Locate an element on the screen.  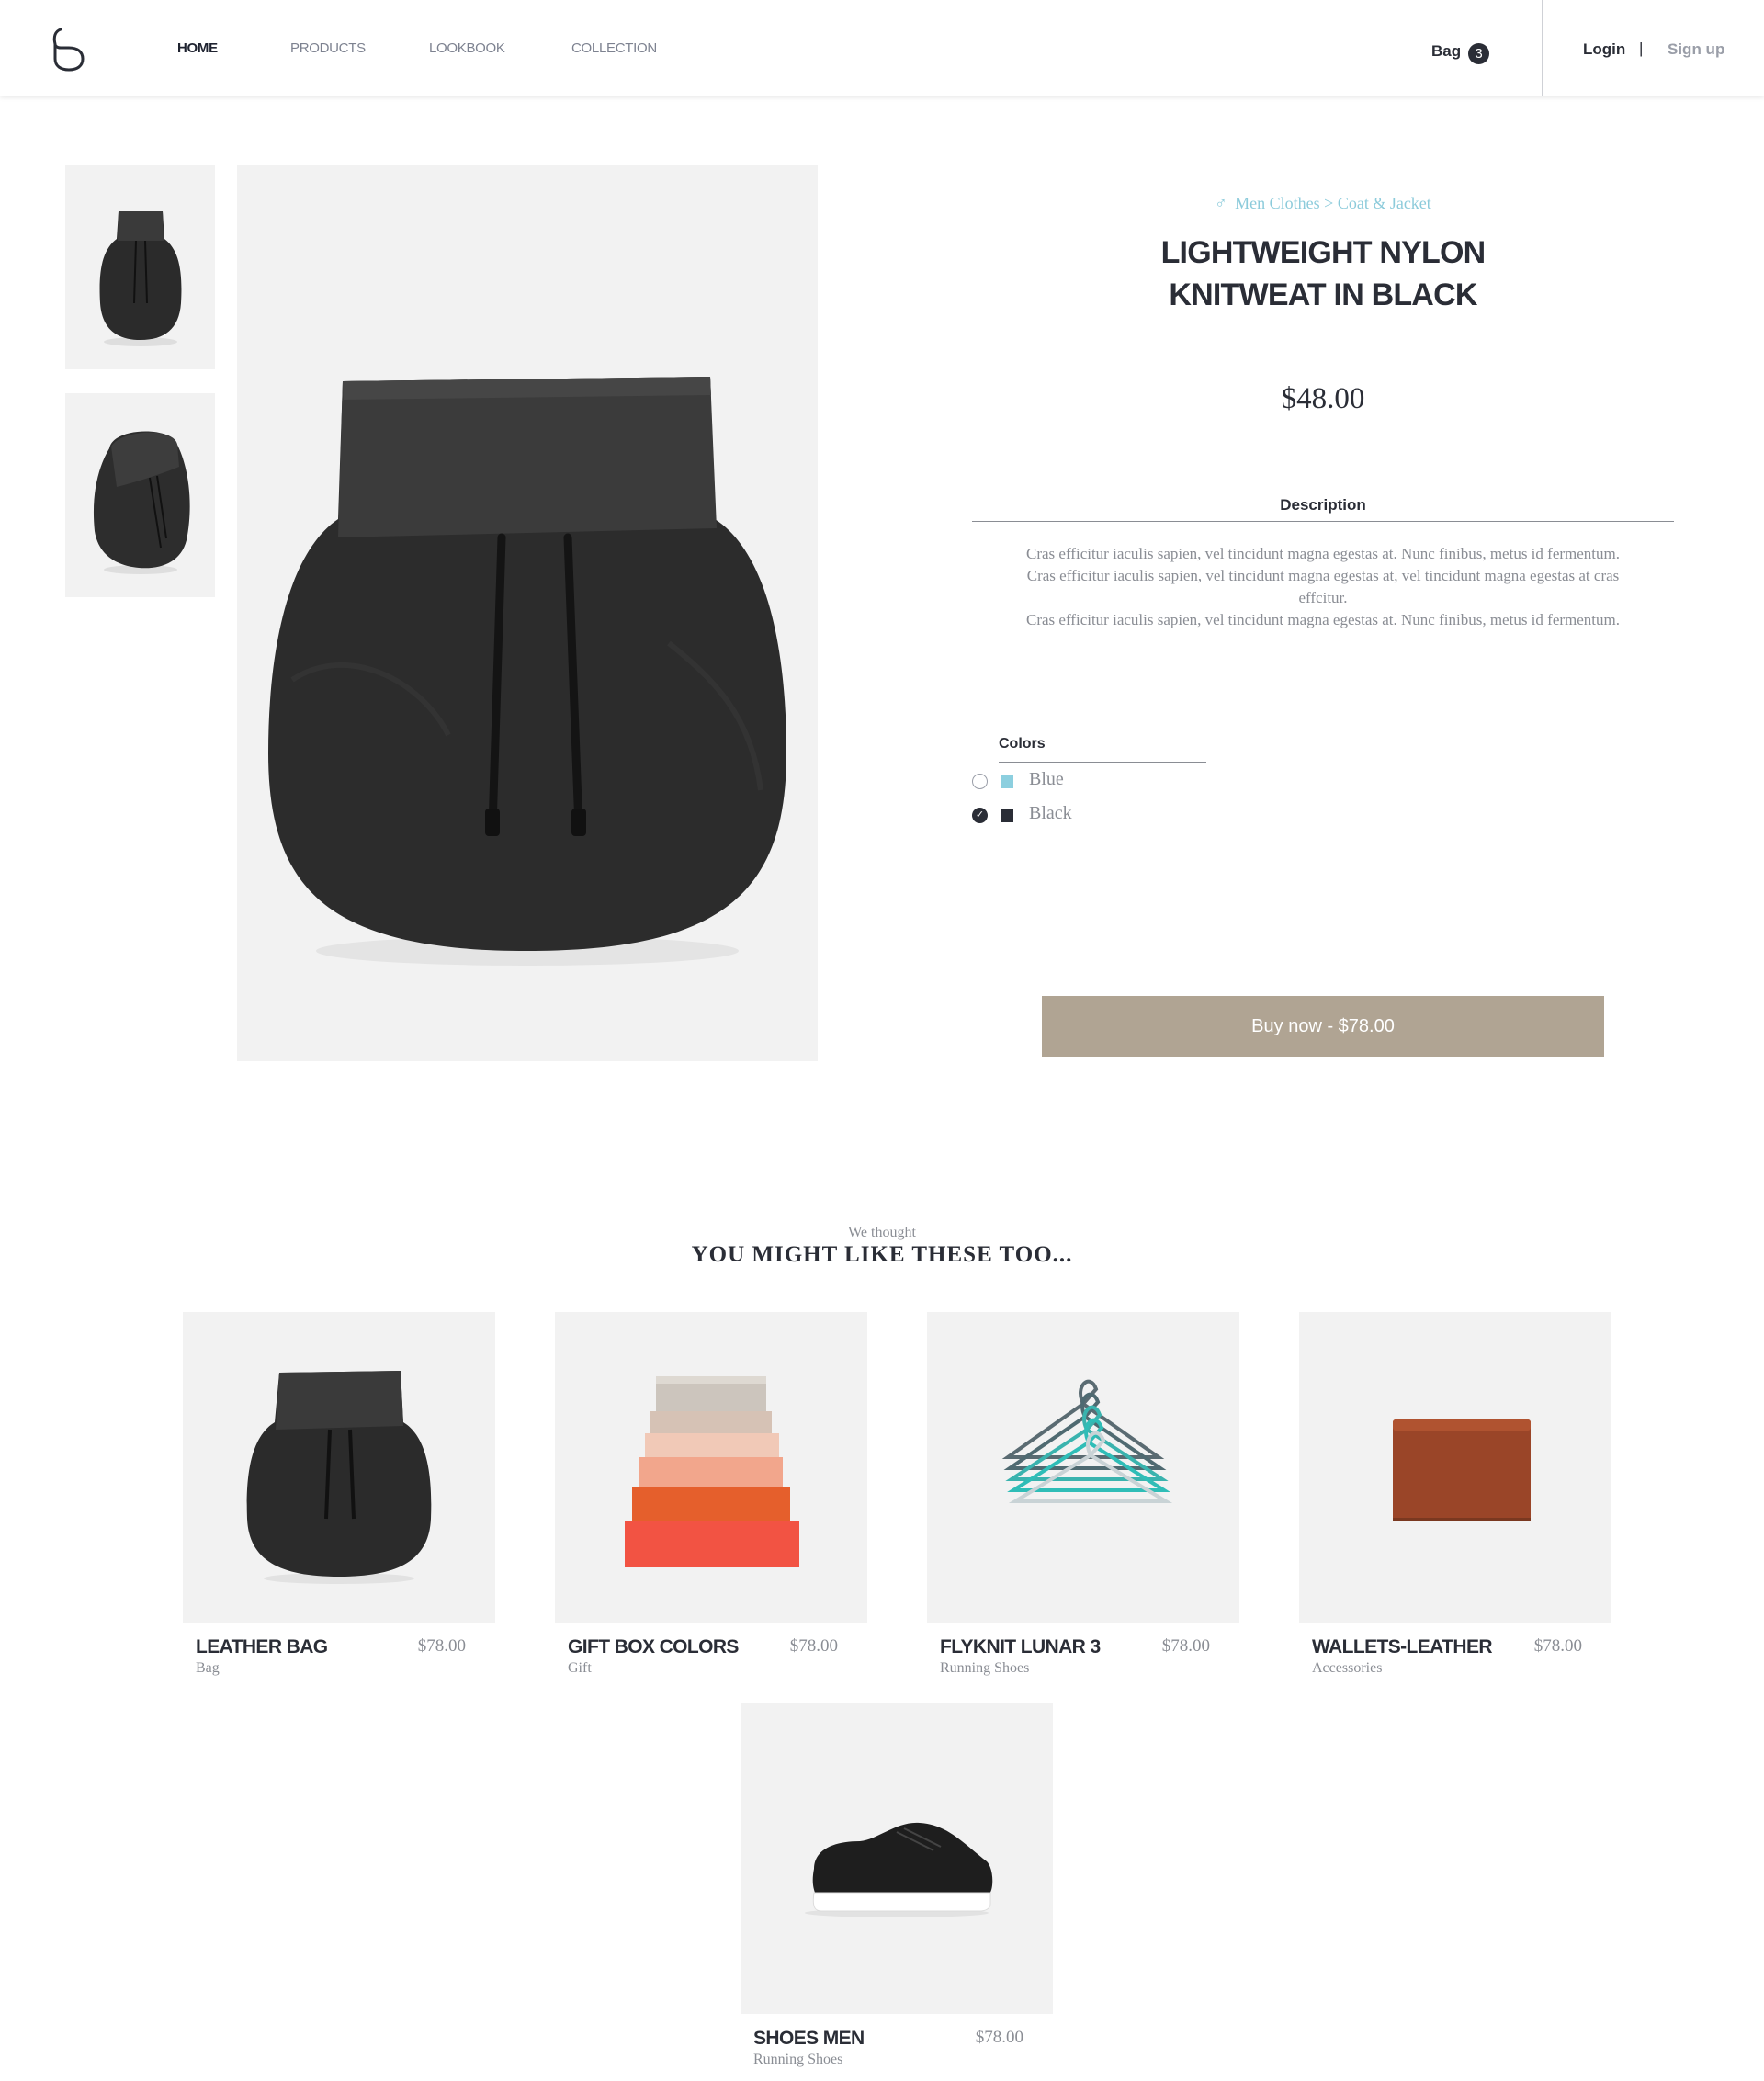
bag-count-badge: 3 is located at coordinates (1478, 53).